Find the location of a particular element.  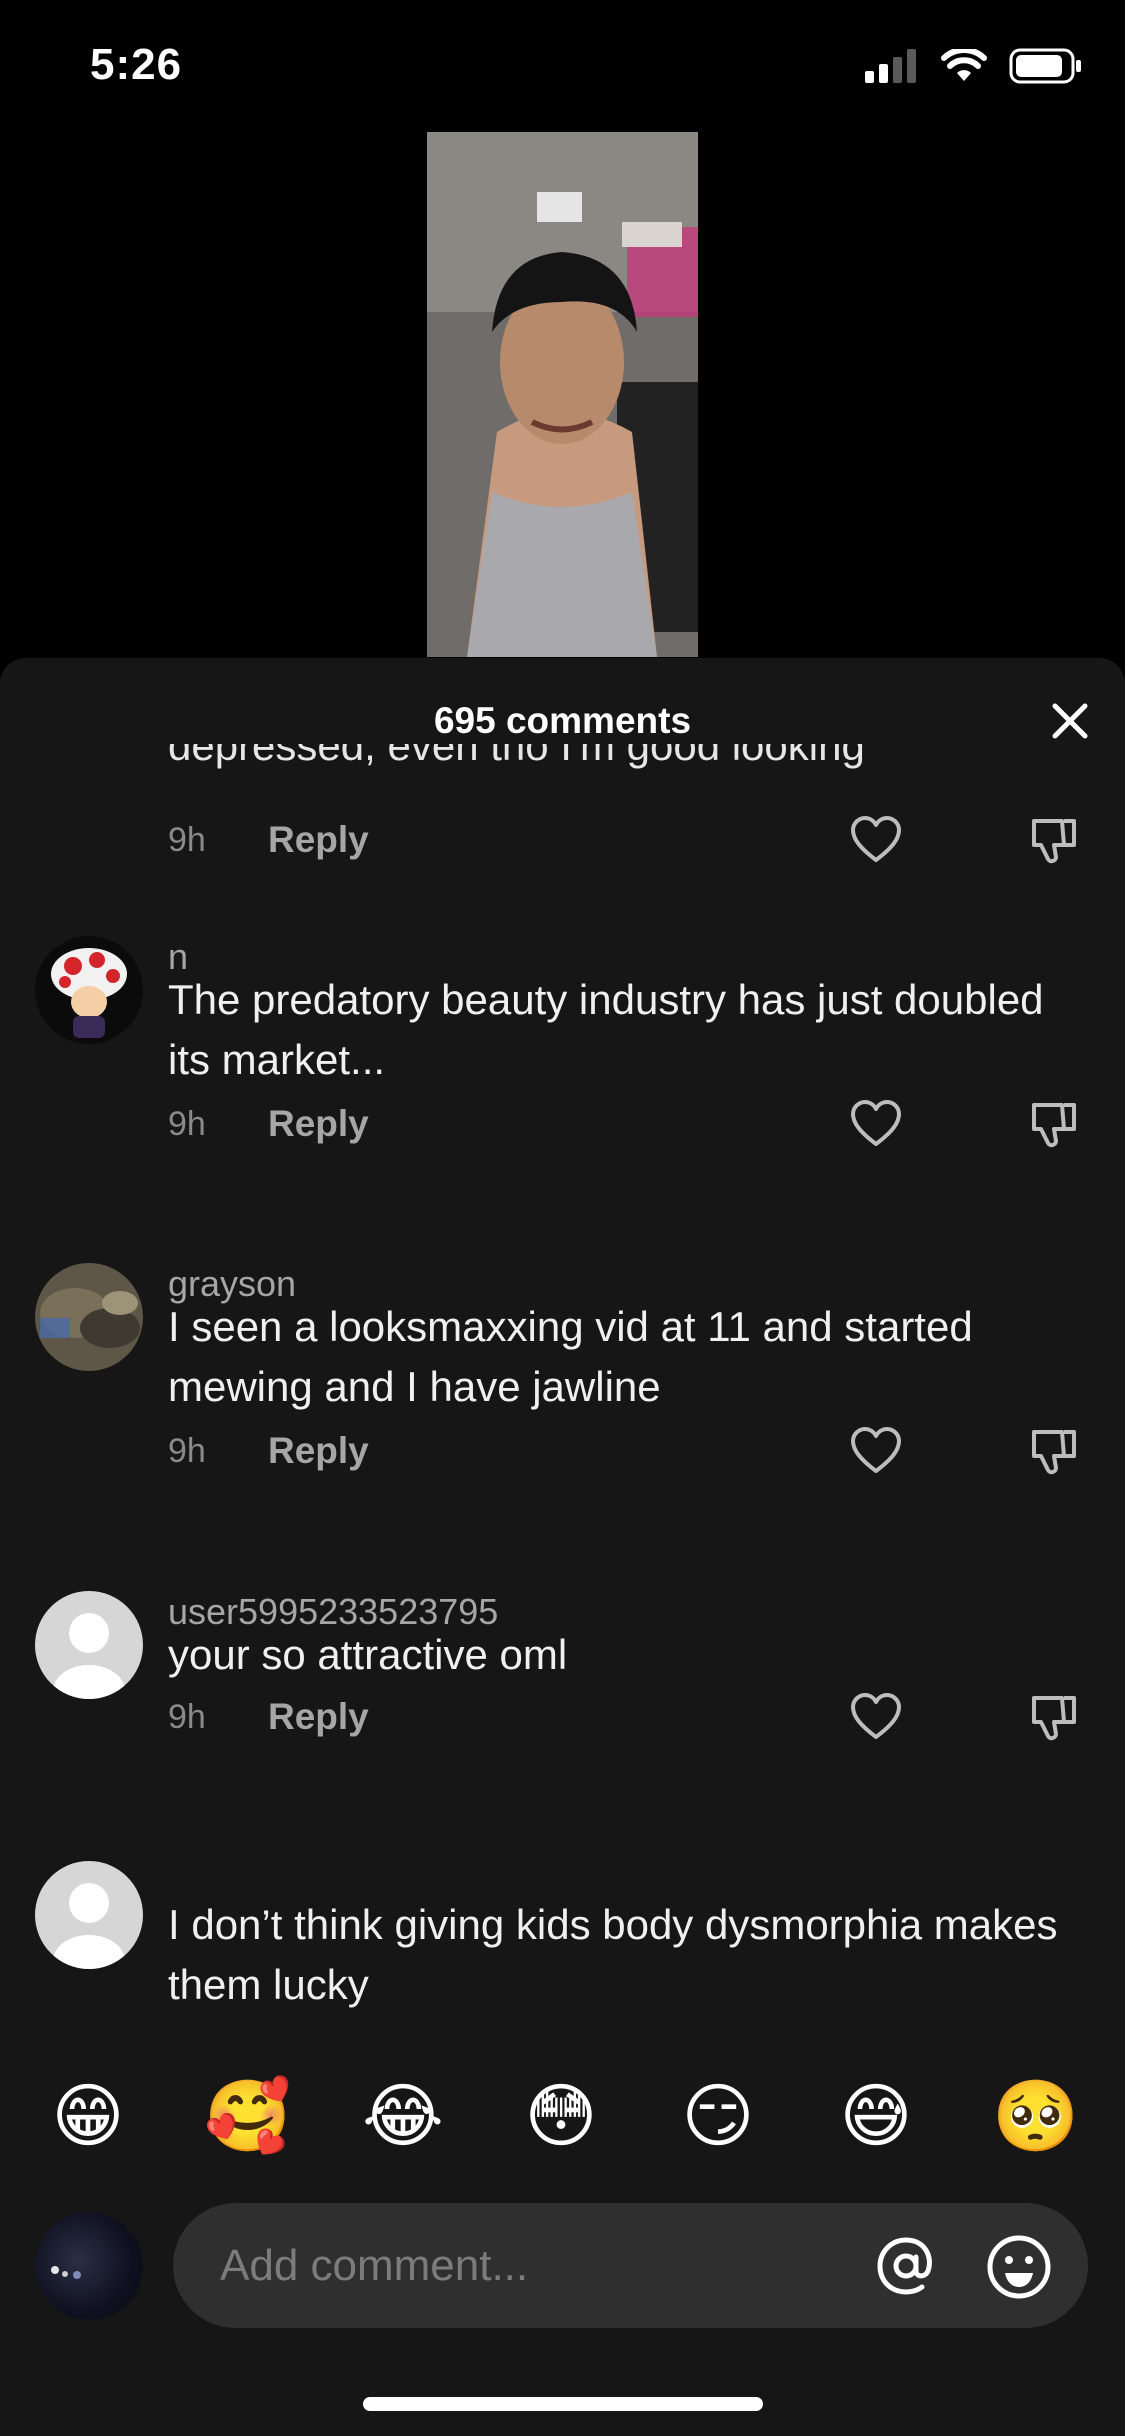

pleading-emoji-button: 🥺 is located at coordinates (1035, 2116).